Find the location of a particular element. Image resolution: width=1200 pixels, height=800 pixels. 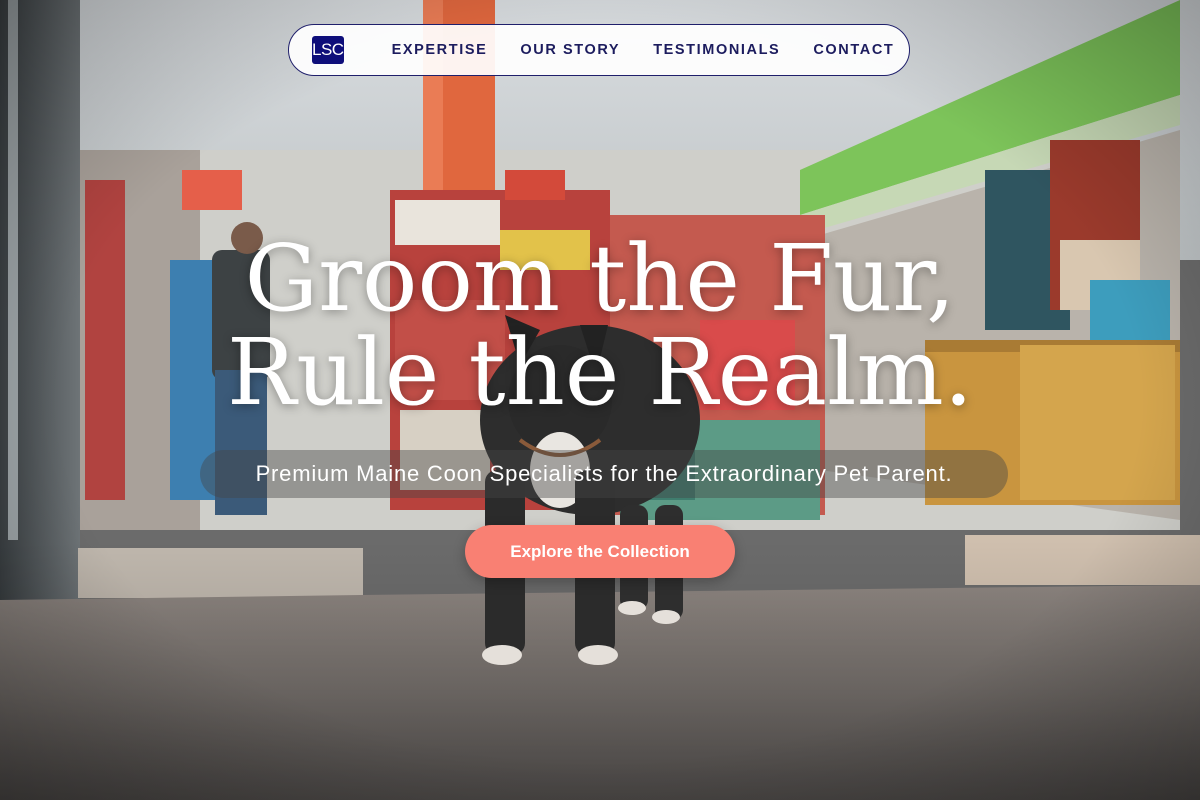

logo: LSC is located at coordinates (328, 50).